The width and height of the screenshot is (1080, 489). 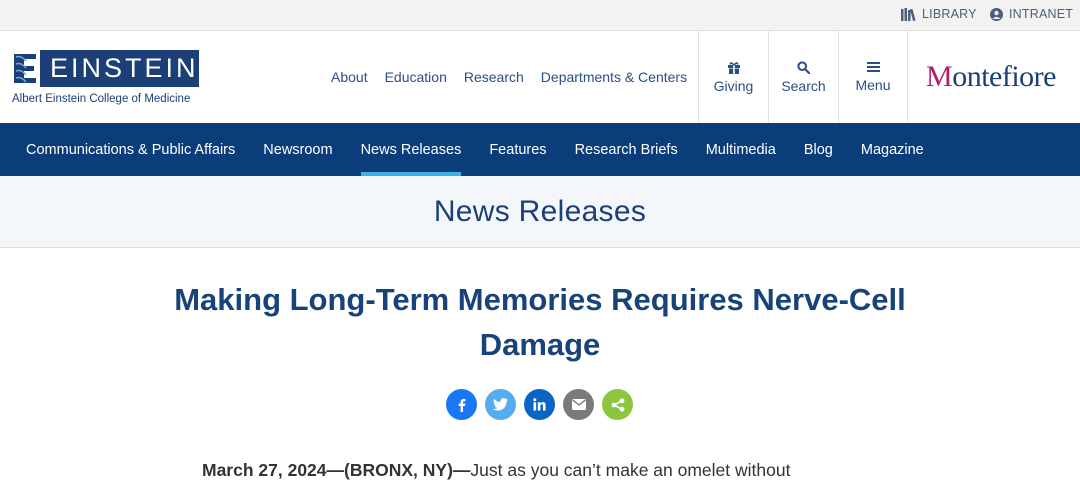 I want to click on page-title: News Releases, so click(x=540, y=211).